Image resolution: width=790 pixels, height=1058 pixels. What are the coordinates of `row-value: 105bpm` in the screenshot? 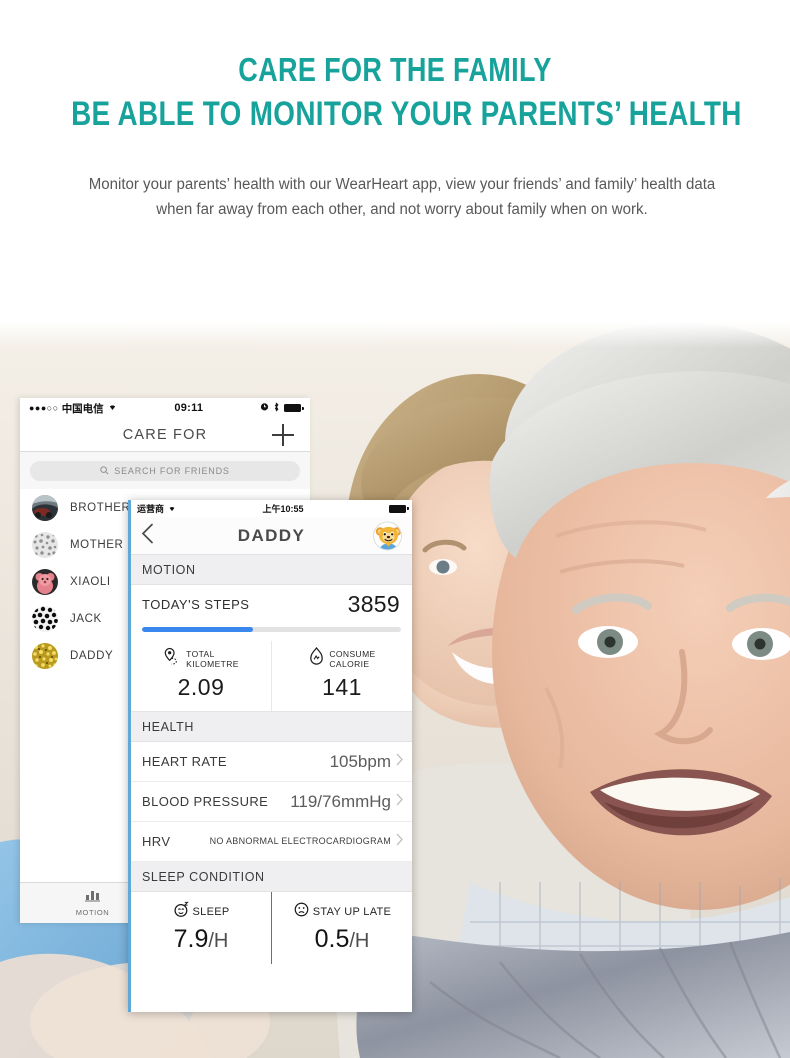 It's located at (360, 761).